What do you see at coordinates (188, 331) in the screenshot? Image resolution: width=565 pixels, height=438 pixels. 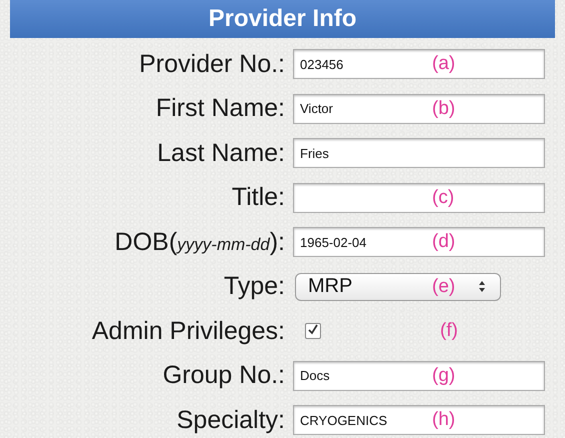 I see `field-label: Admin Privileges:` at bounding box center [188, 331].